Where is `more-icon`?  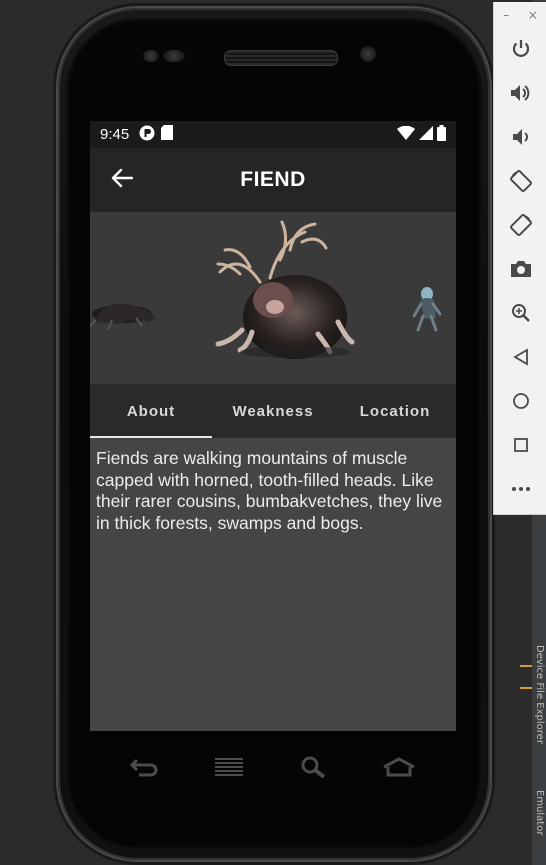 more-icon is located at coordinates (521, 489).